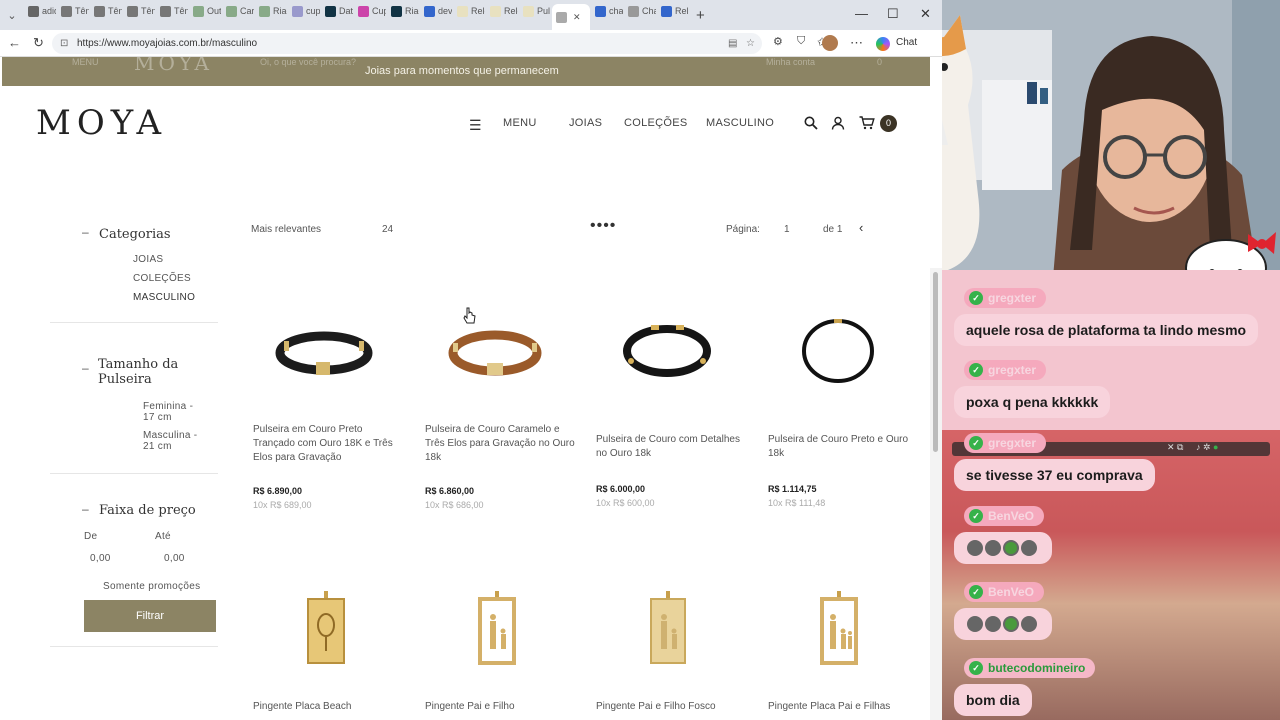 The image size is (1280, 720). I want to click on tamanho-title-line2: Pulseira, so click(125, 379).